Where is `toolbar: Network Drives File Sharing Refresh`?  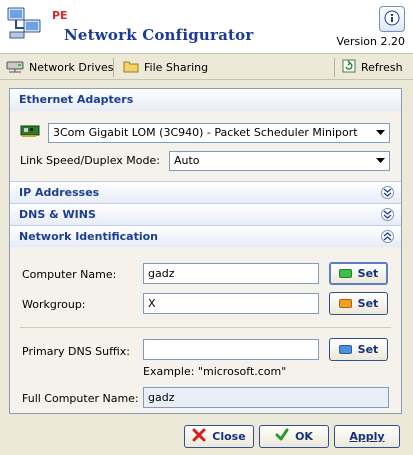
toolbar: Network Drives File Sharing Refresh is located at coordinates (206, 67).